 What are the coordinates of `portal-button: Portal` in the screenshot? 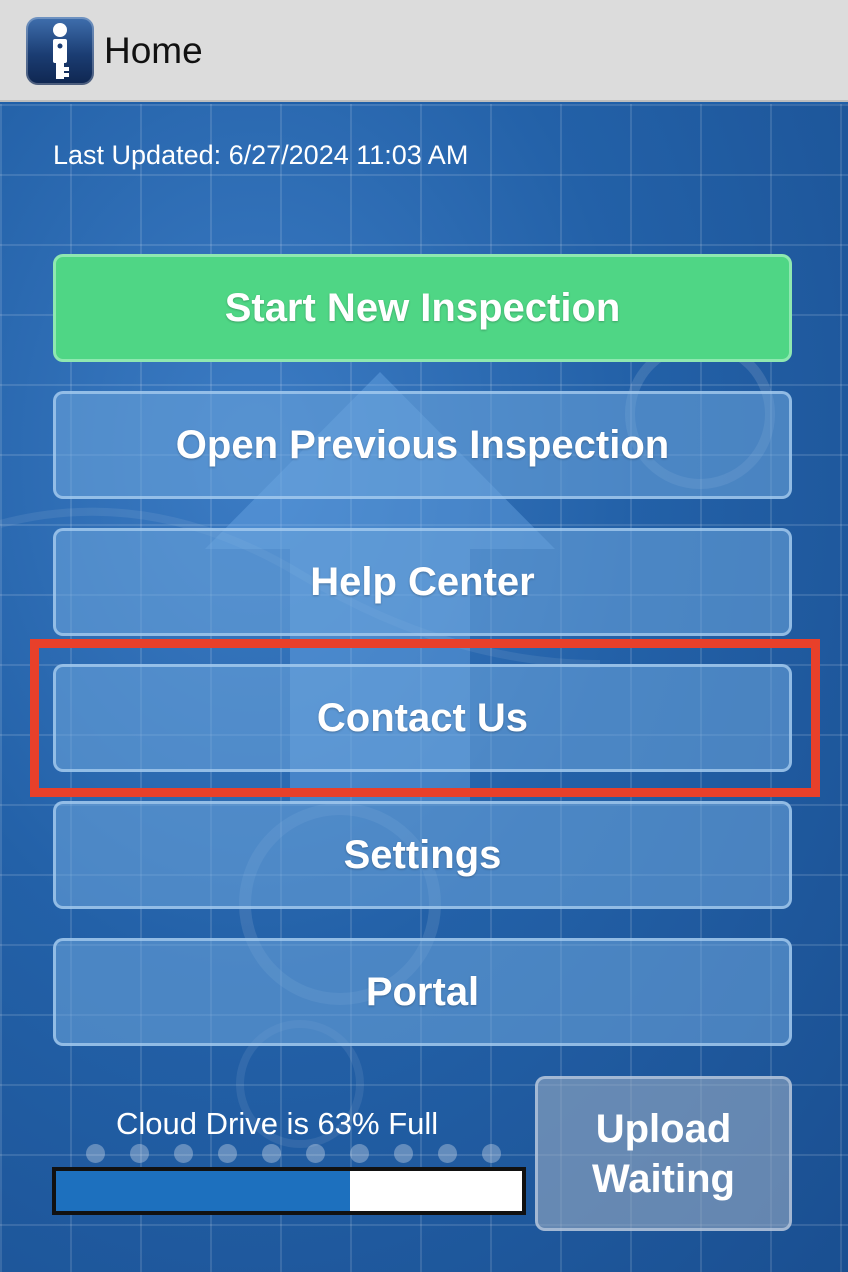 It's located at (422, 992).